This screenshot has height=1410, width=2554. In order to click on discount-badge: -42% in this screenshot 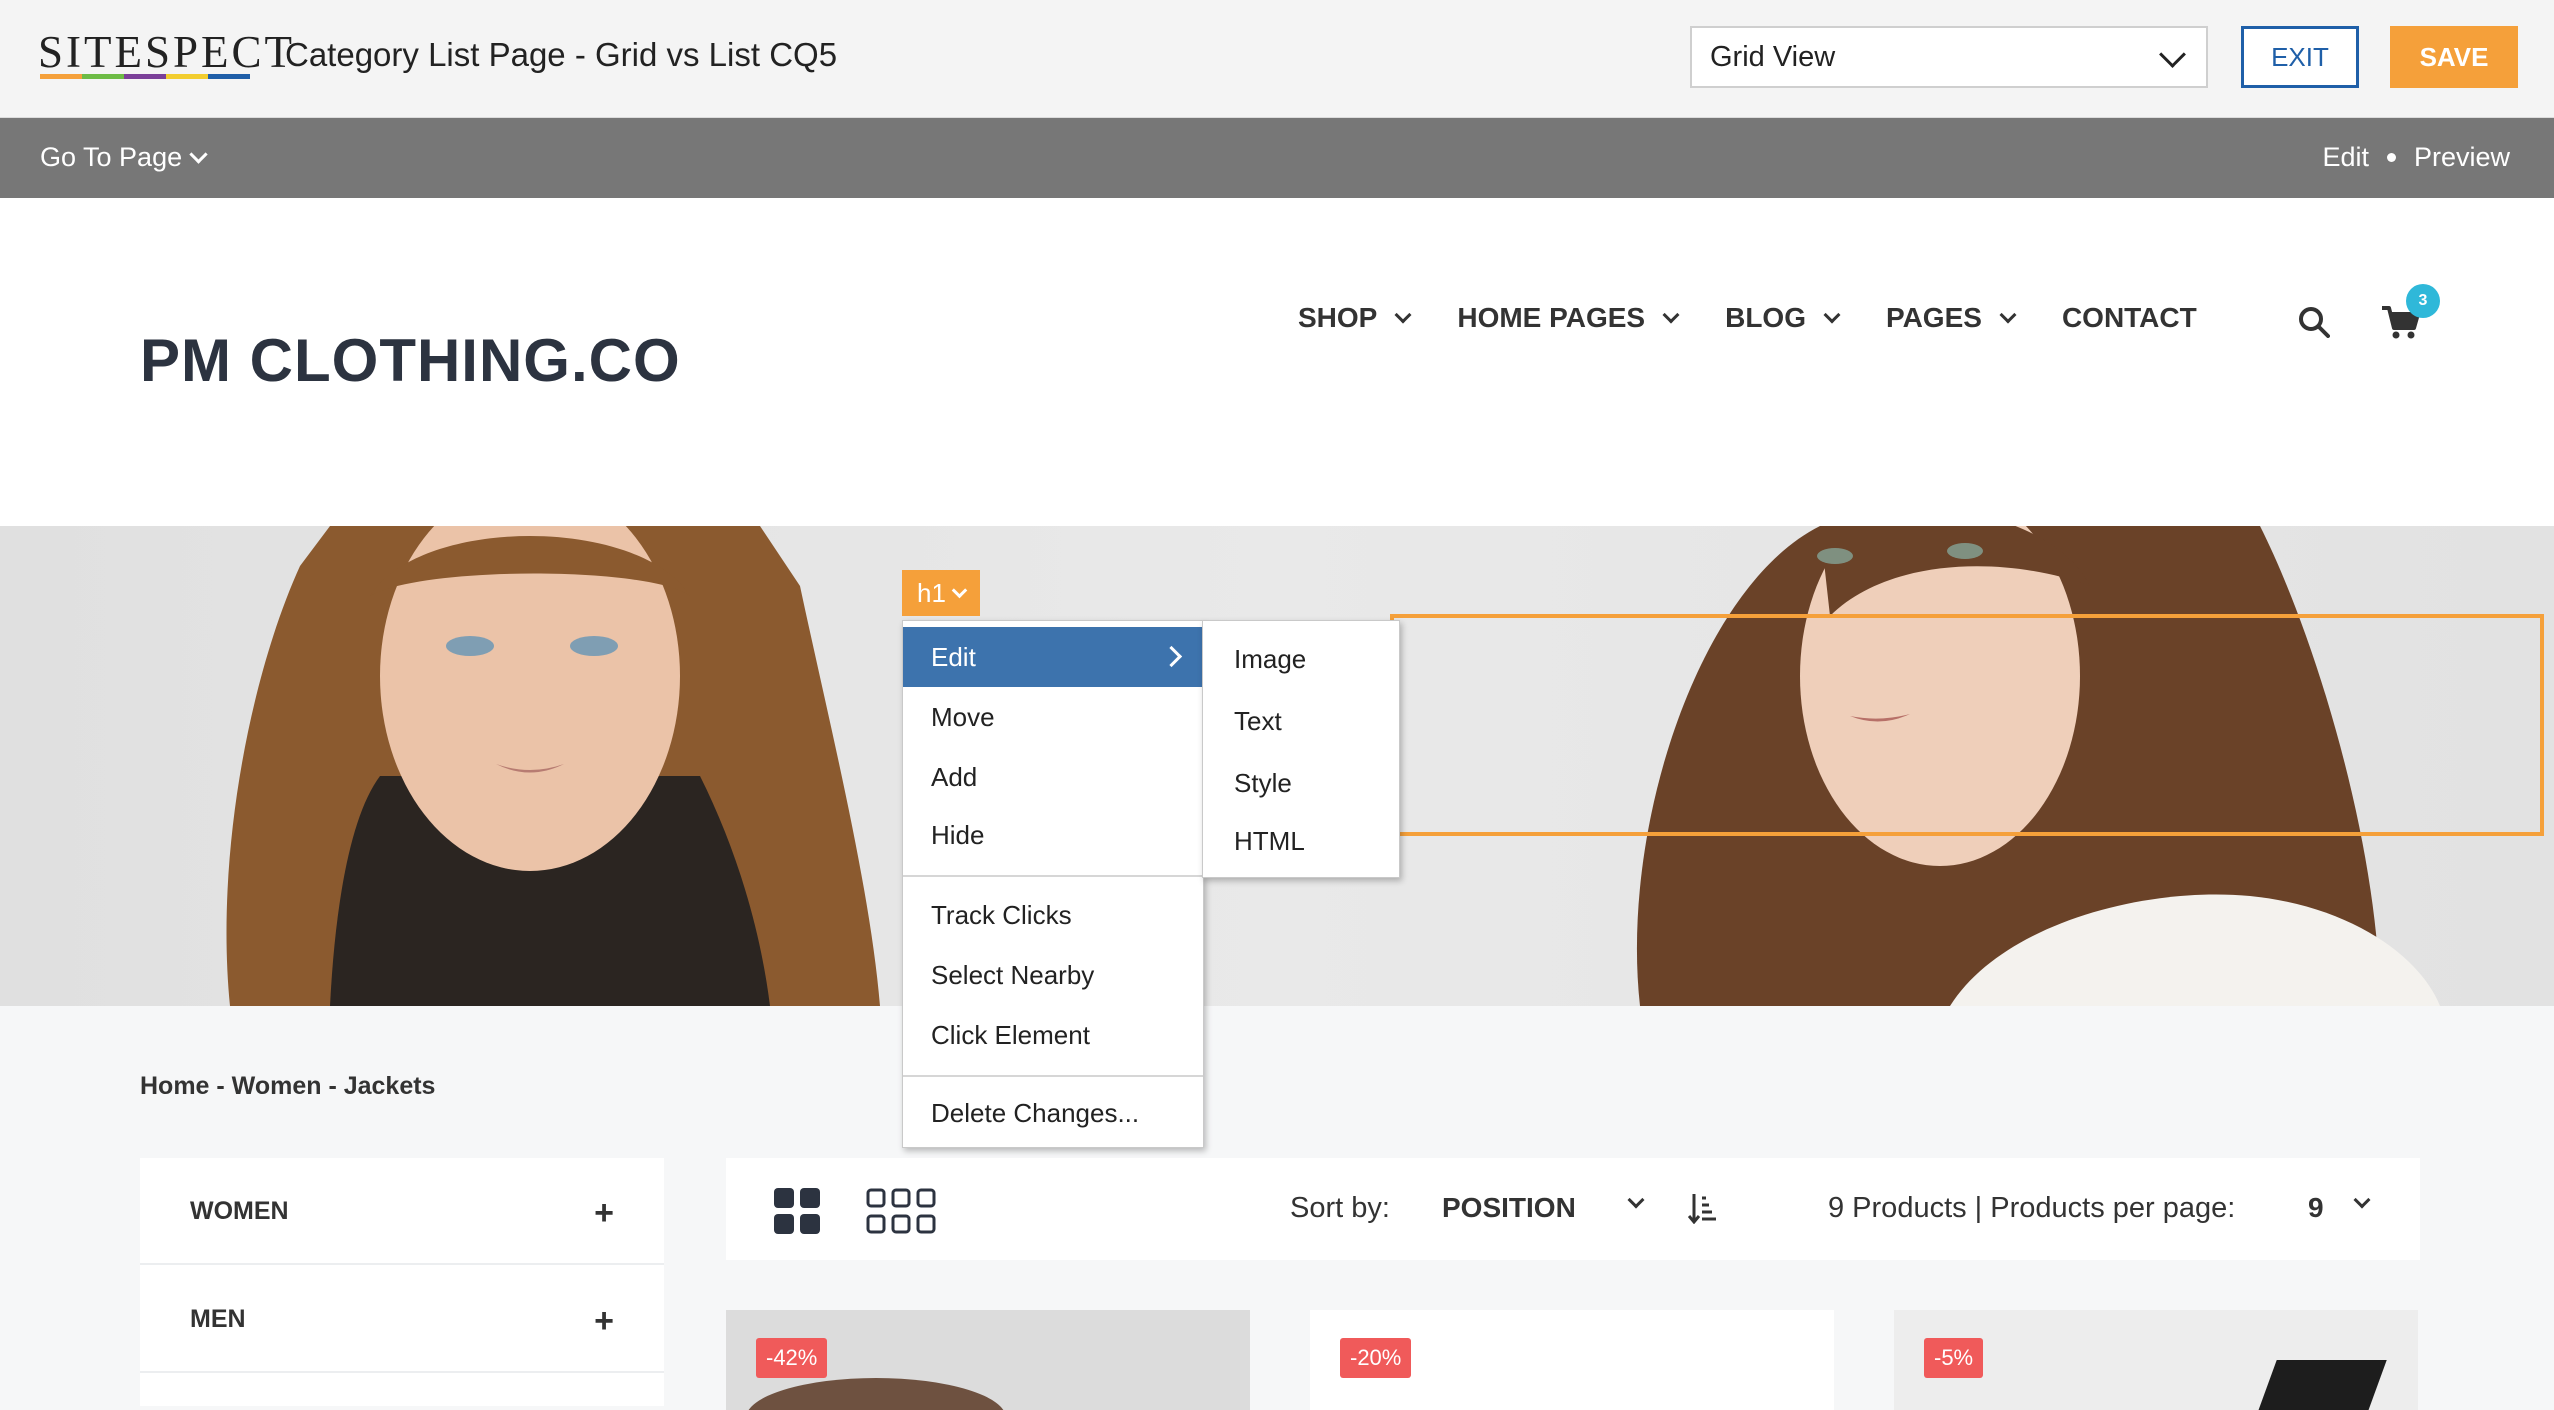, I will do `click(792, 1358)`.